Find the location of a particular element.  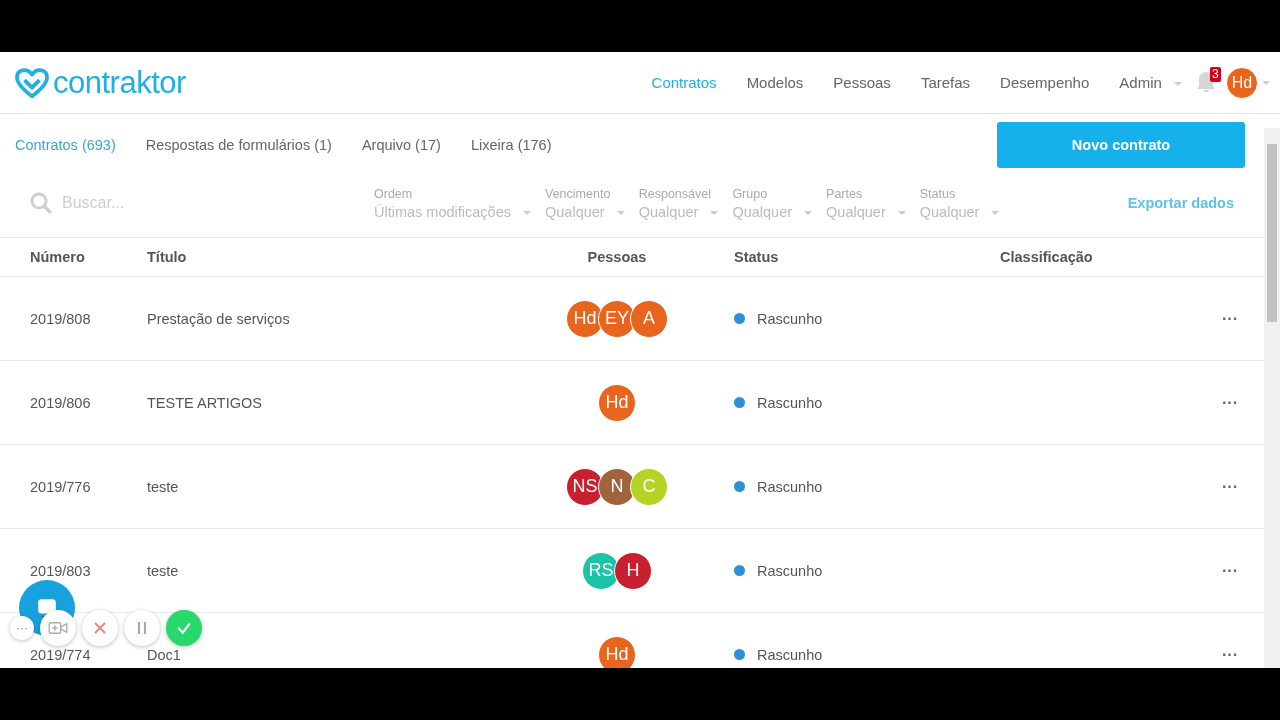

table-cell-text: Doc1 is located at coordinates (164, 654).